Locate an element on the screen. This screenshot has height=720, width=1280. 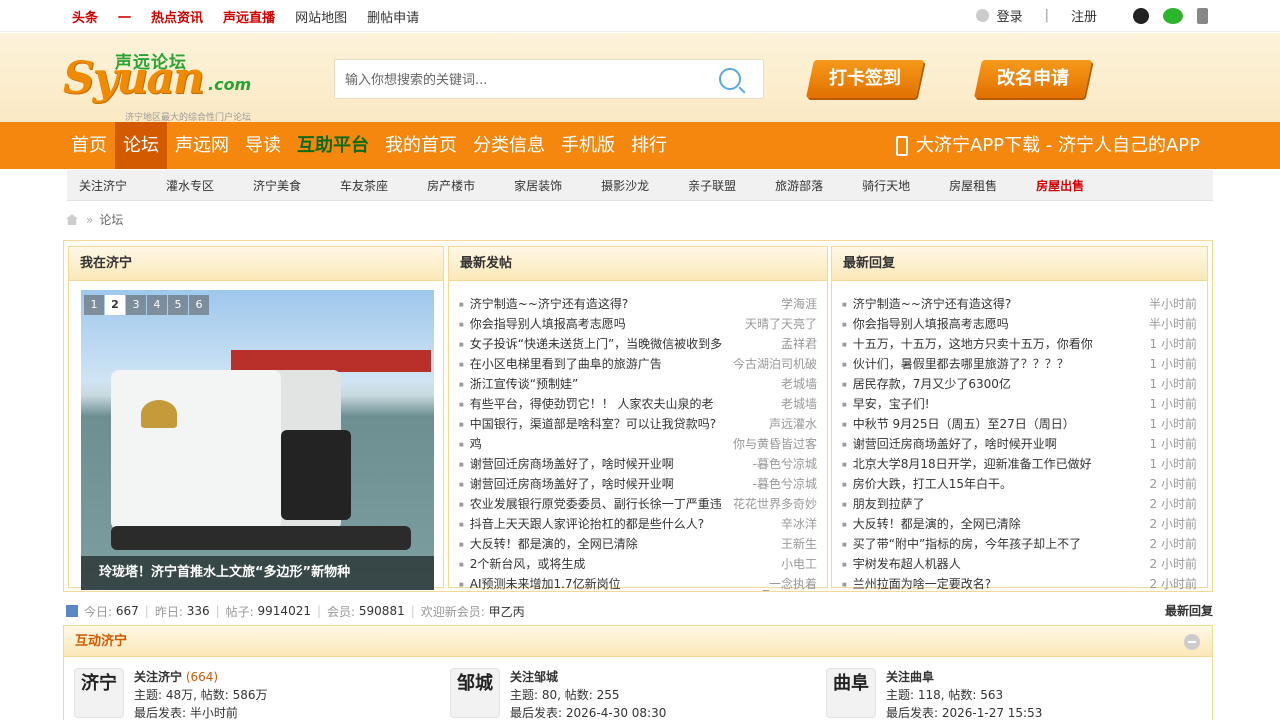
post-title: 兰州拉面为啥一定要改名? is located at coordinates (916, 584).